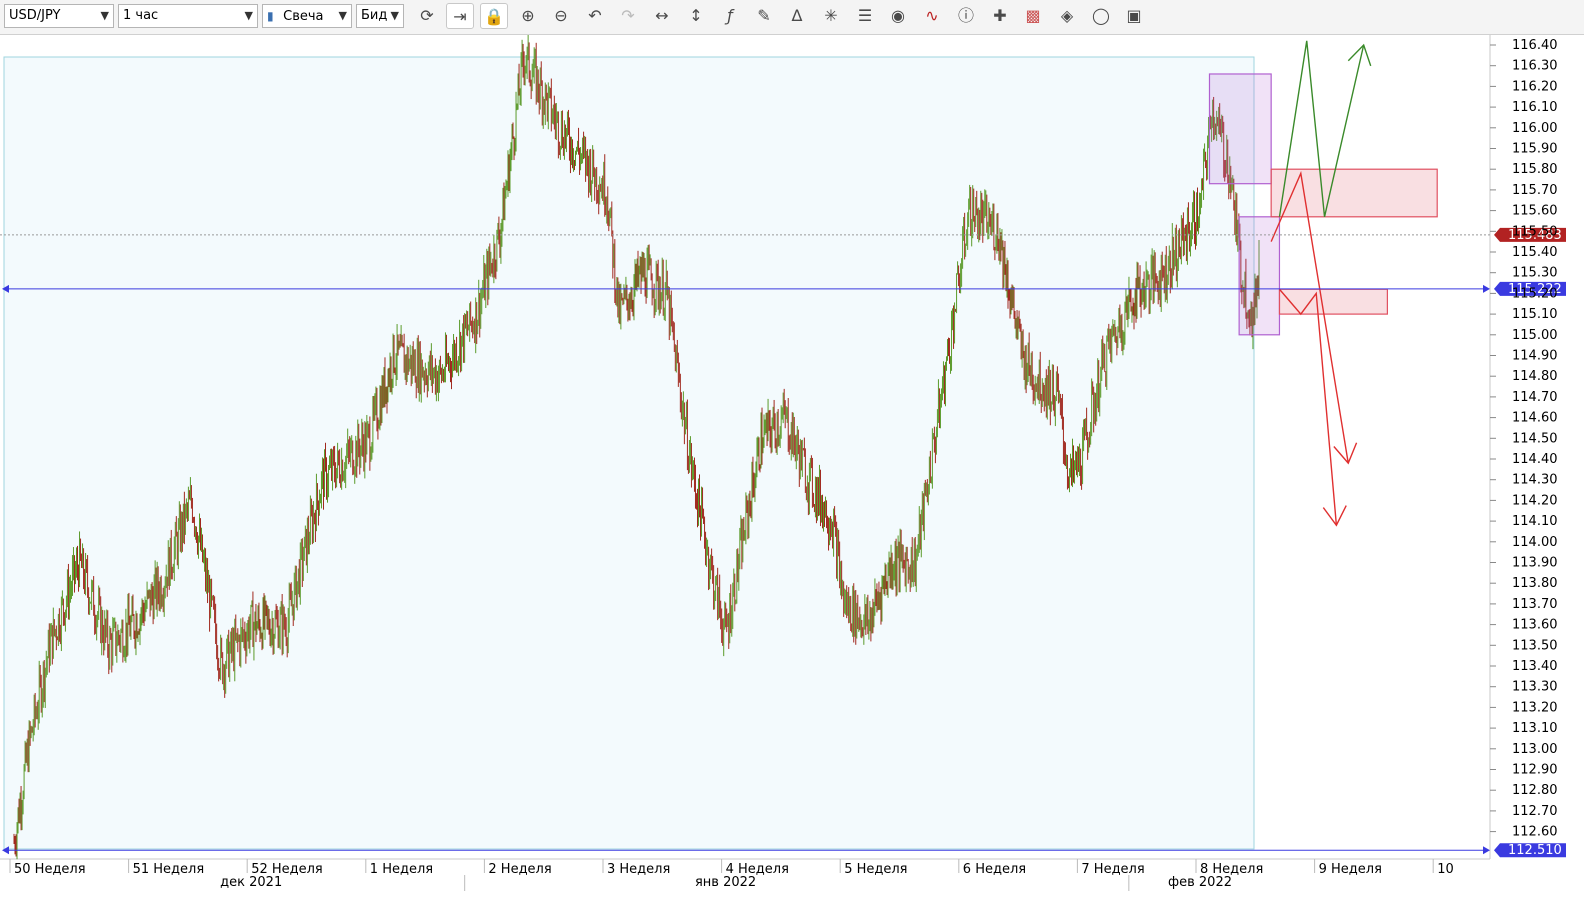 This screenshot has width=1584, height=900. What do you see at coordinates (374, 15) in the screenshot?
I see `price-side-value: Бид` at bounding box center [374, 15].